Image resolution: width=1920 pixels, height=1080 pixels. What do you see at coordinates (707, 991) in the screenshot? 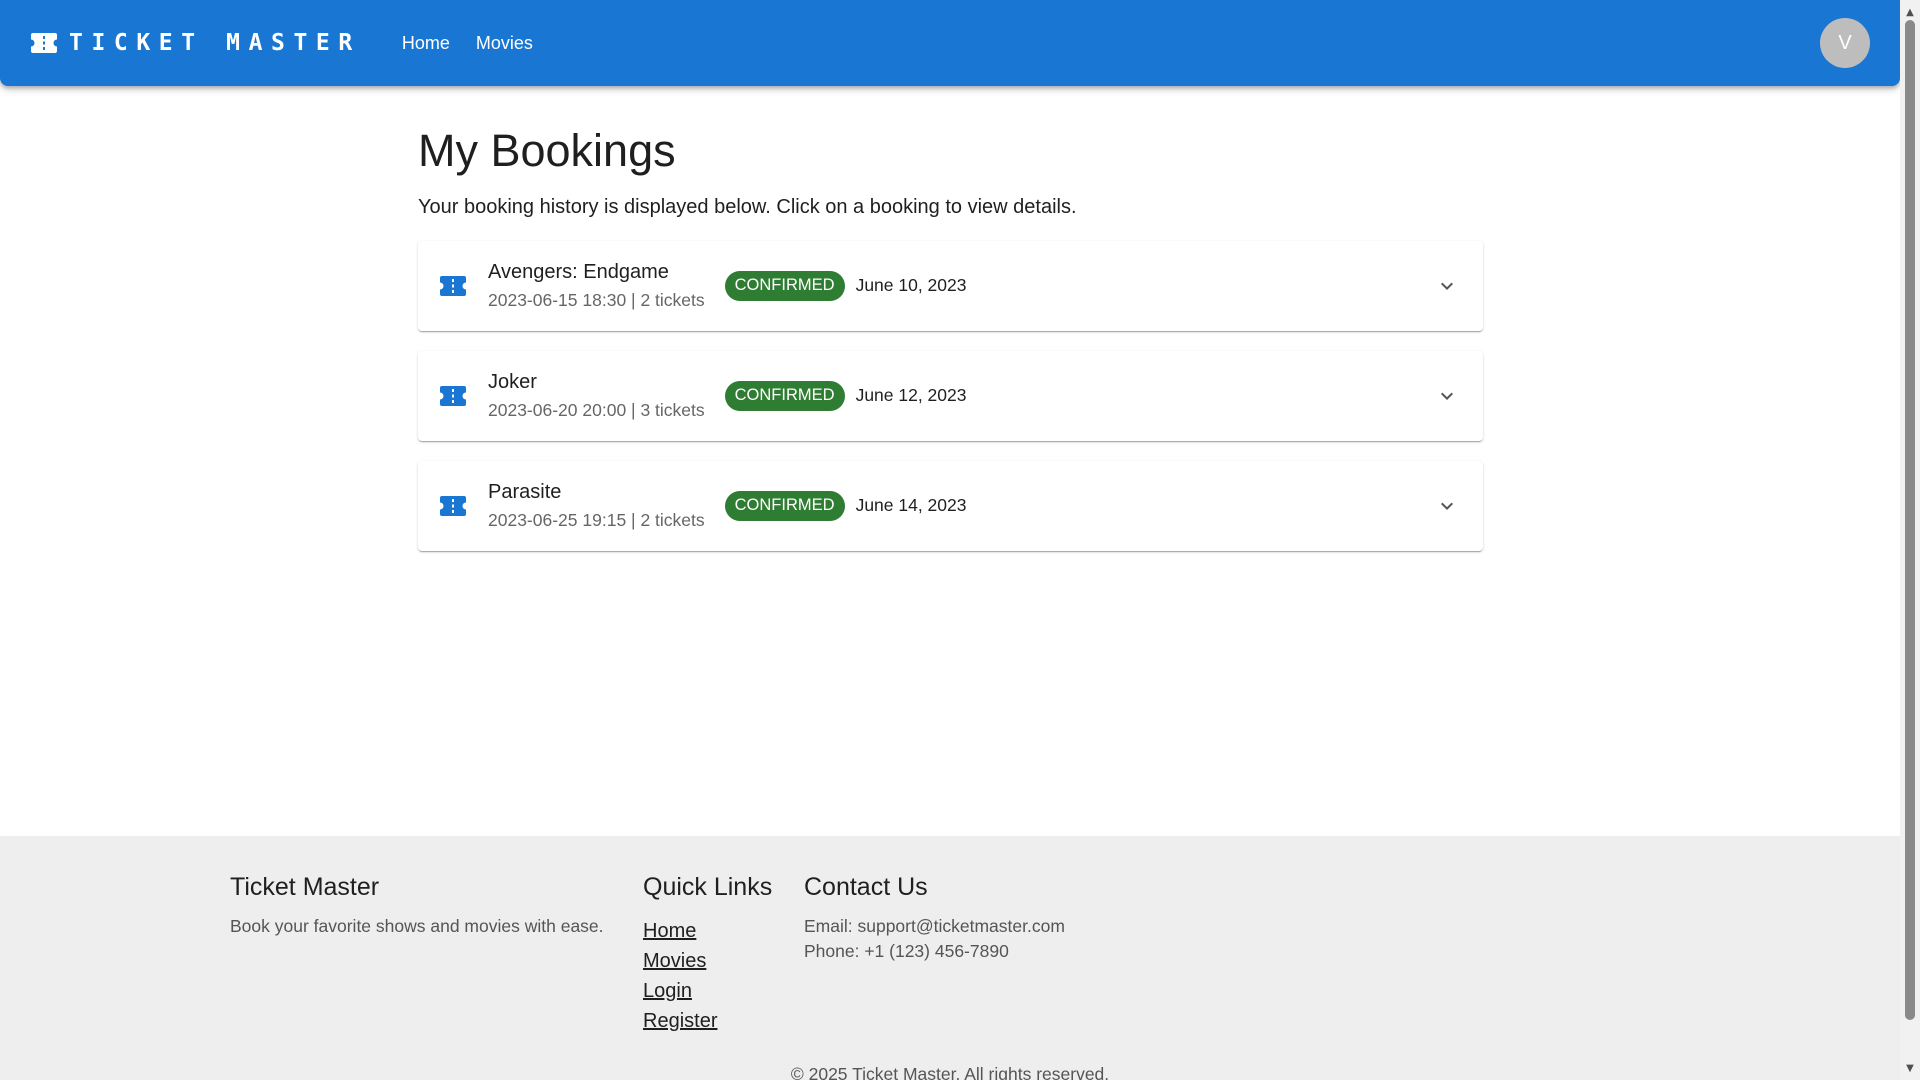
I see `footer-link-login: Login` at bounding box center [707, 991].